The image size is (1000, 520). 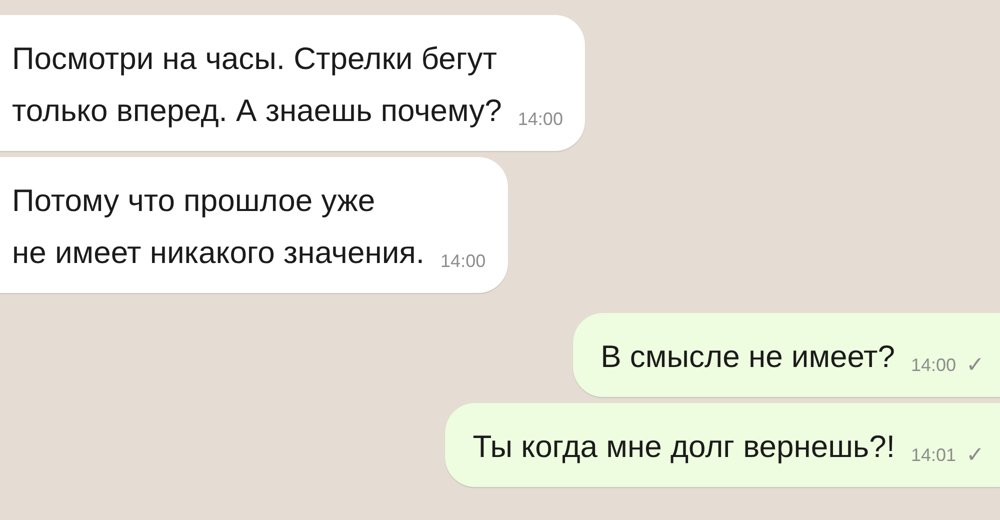 I want to click on message-time: 14:01, so click(x=933, y=455).